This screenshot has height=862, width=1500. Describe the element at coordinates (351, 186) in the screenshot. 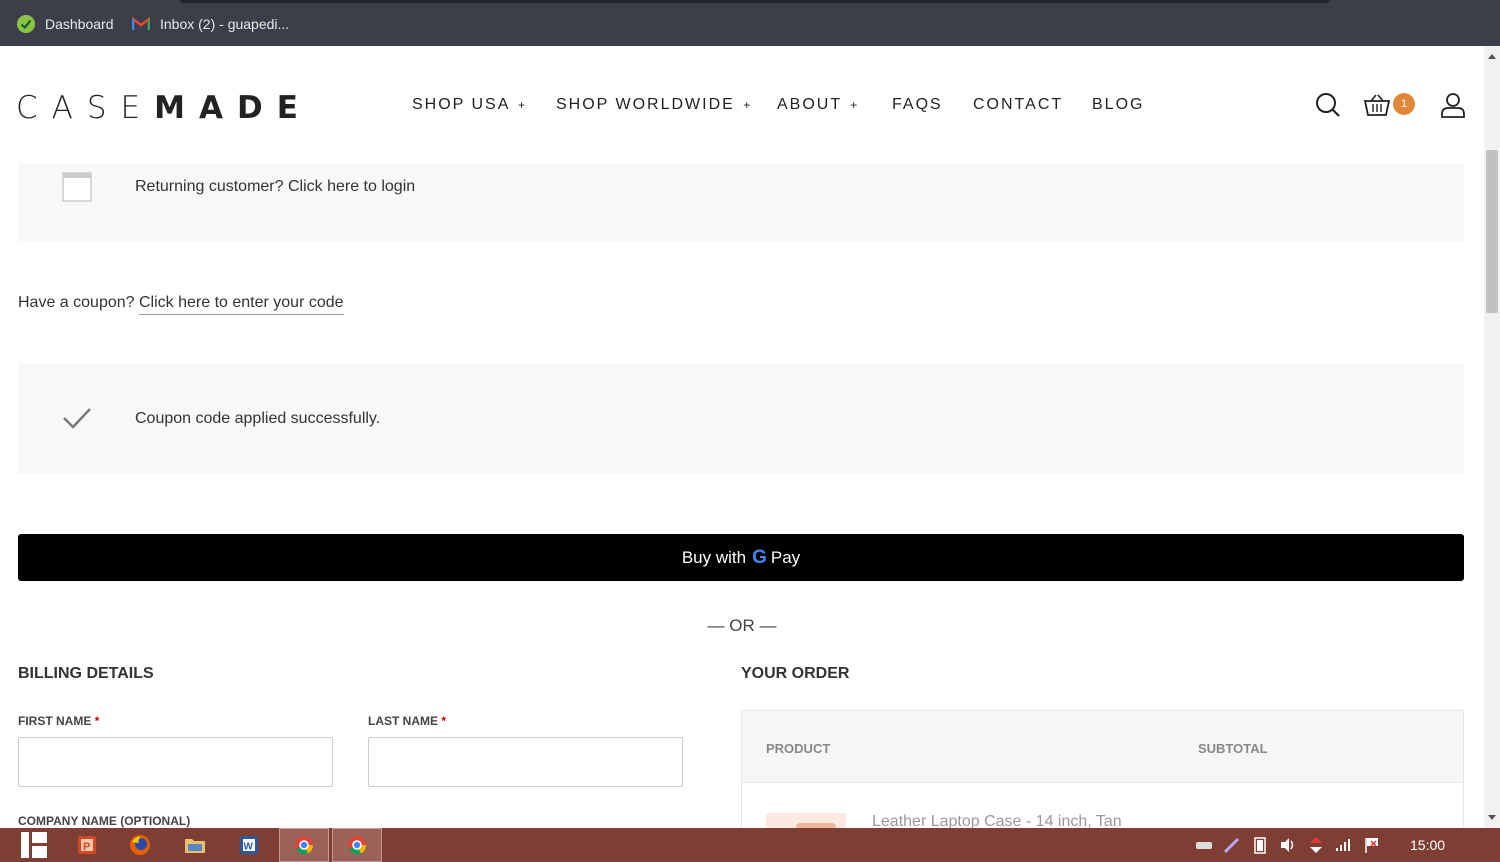

I see `login-link: Click here to login` at that location.